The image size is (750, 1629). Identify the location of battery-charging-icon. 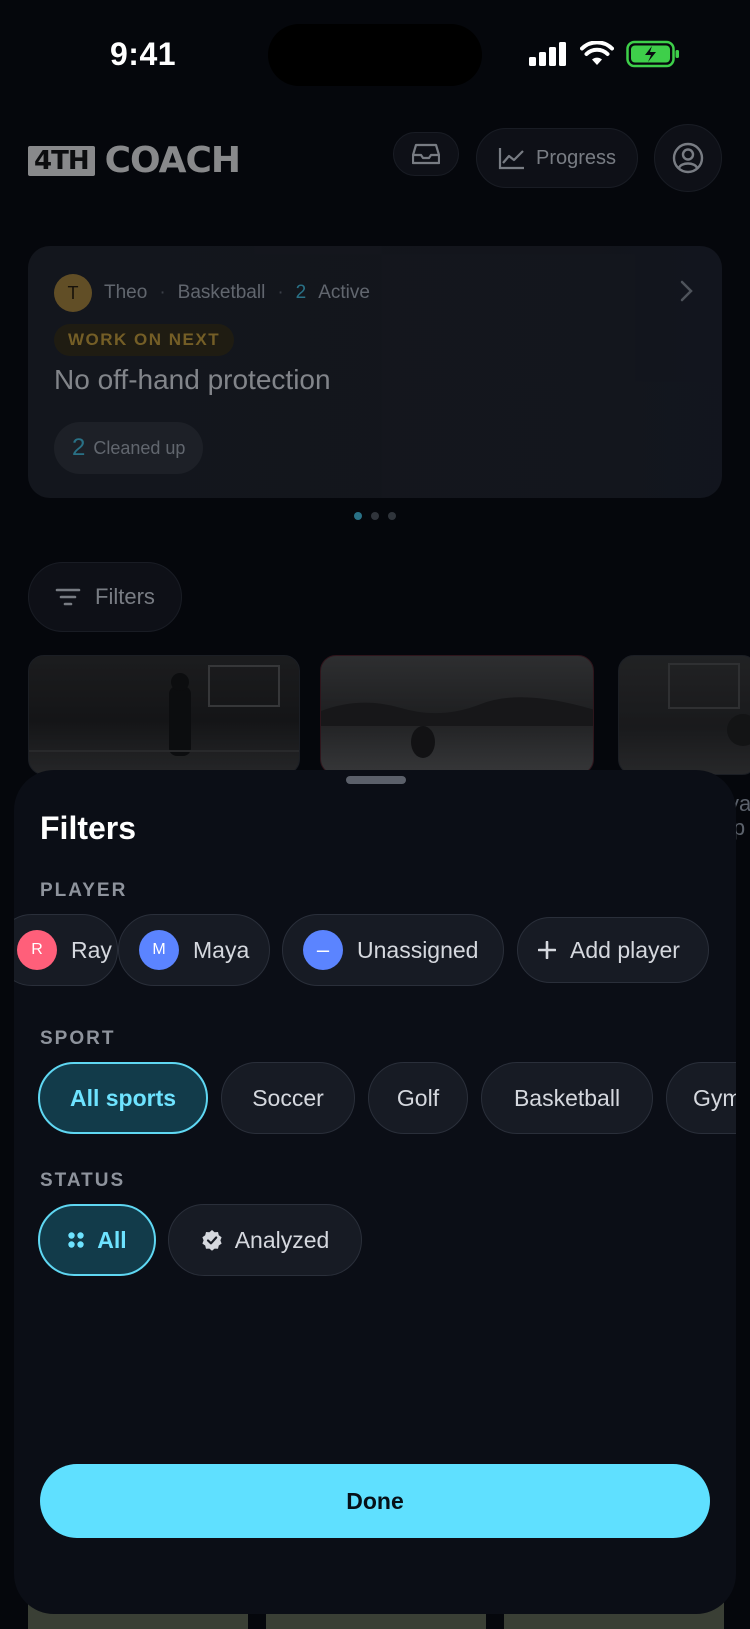
(652, 54).